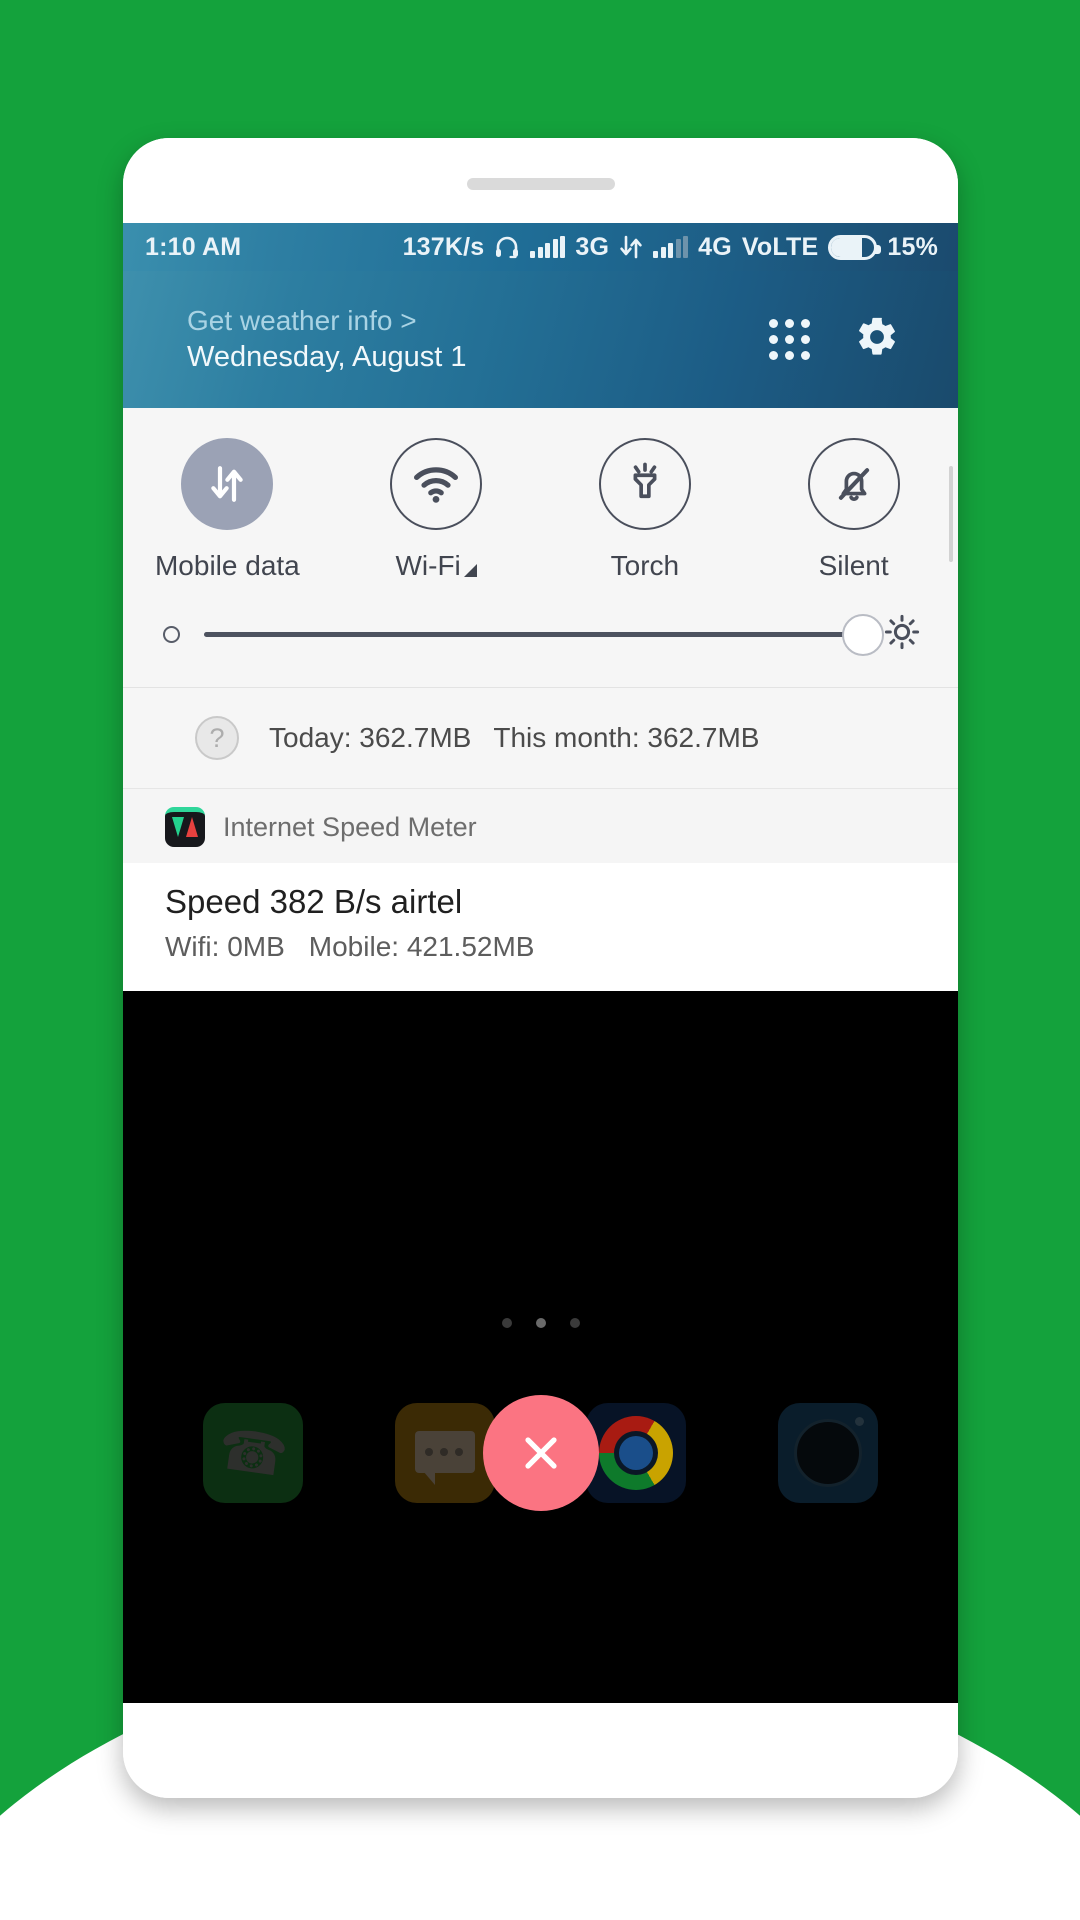 The height and width of the screenshot is (1920, 1080). I want to click on gear-icon, so click(877, 339).